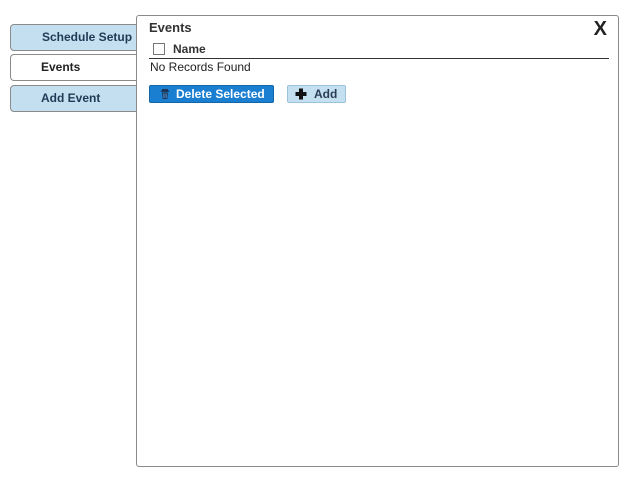  Describe the element at coordinates (165, 94) in the screenshot. I see `trash-icon` at that location.